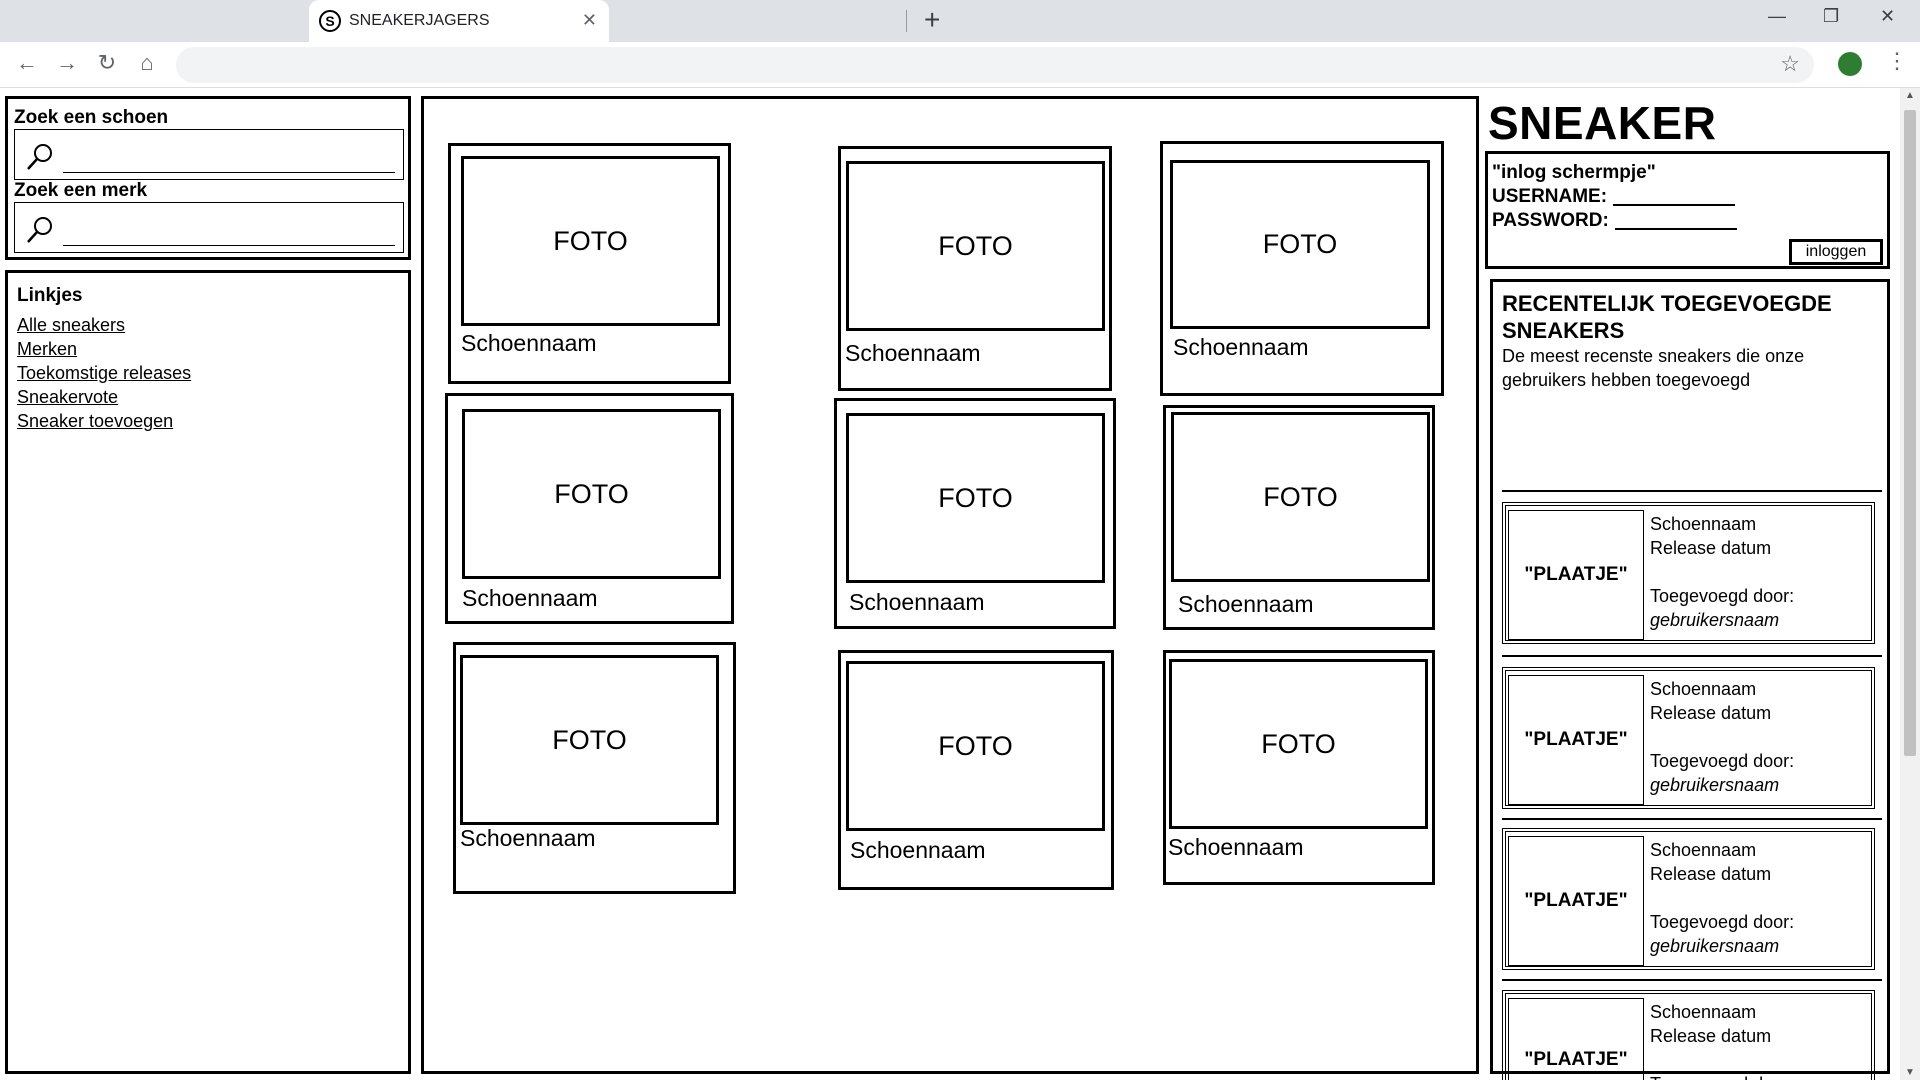 The width and height of the screenshot is (1920, 1080). What do you see at coordinates (1887, 16) in the screenshot?
I see `window-close-icon: ✕` at bounding box center [1887, 16].